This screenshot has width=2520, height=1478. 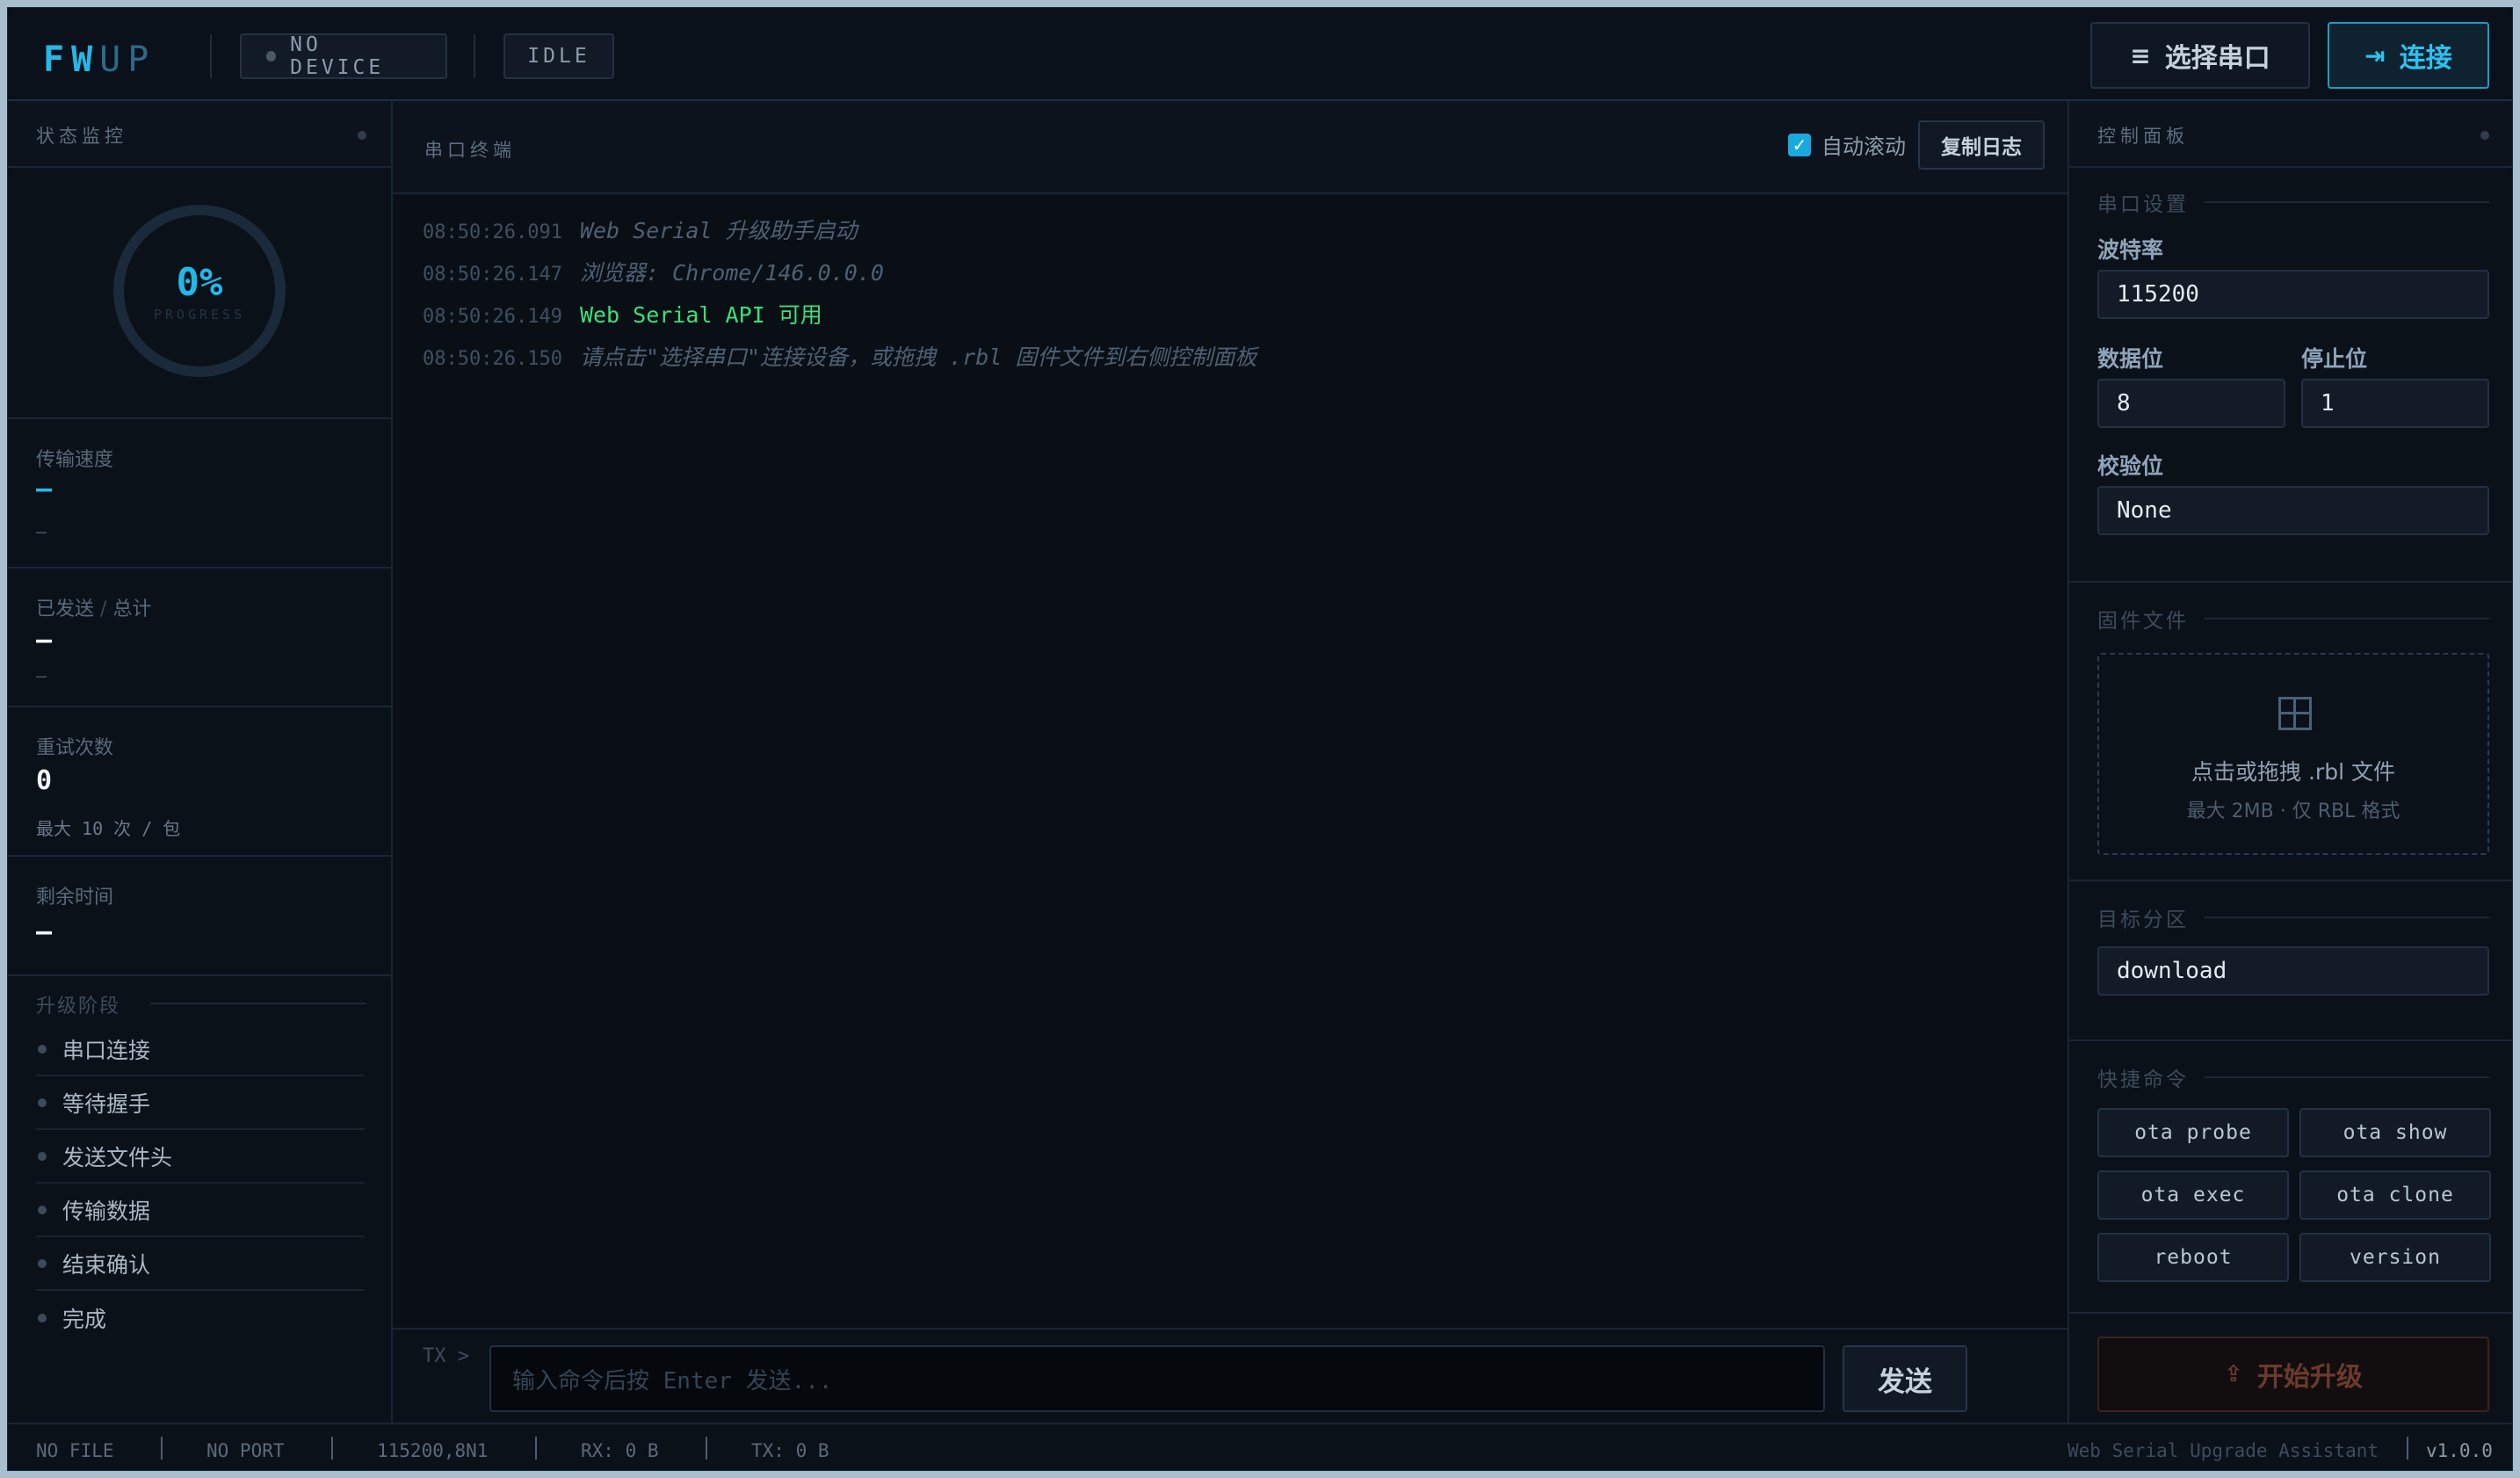 I want to click on quick-command-label: reboot, so click(x=2193, y=1257).